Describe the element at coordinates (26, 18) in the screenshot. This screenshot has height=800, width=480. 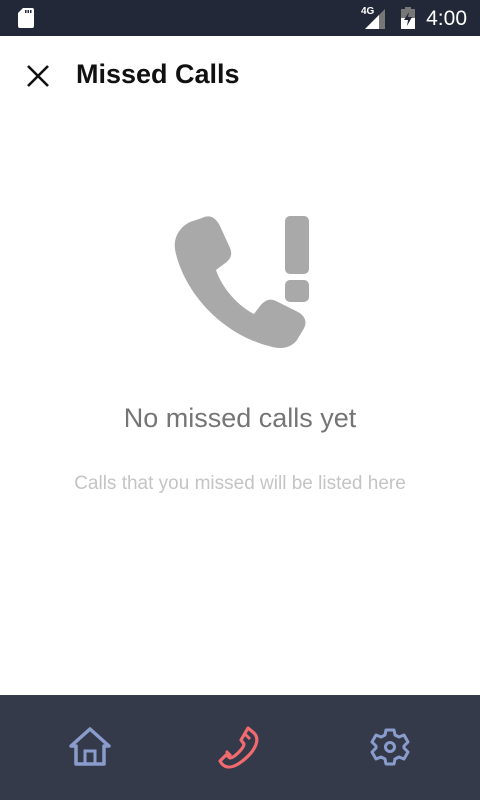
I see `sd-card-icon` at that location.